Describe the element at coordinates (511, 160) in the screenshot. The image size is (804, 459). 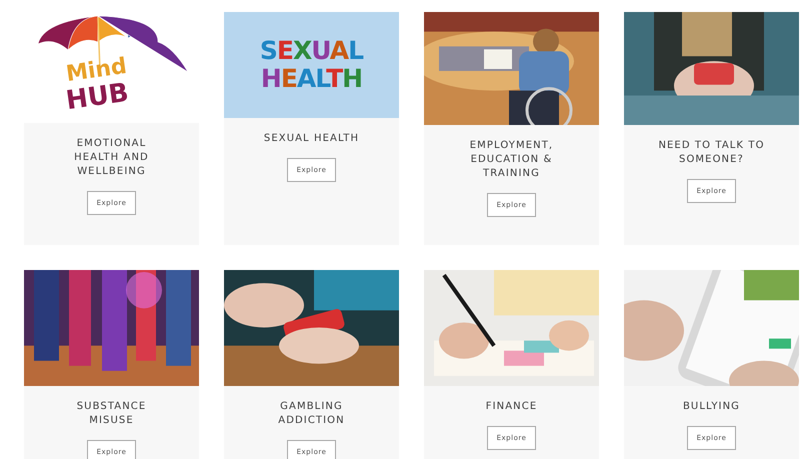
I see `card-title: EMPLOYMENT, EDUCATION & TRAINING` at that location.